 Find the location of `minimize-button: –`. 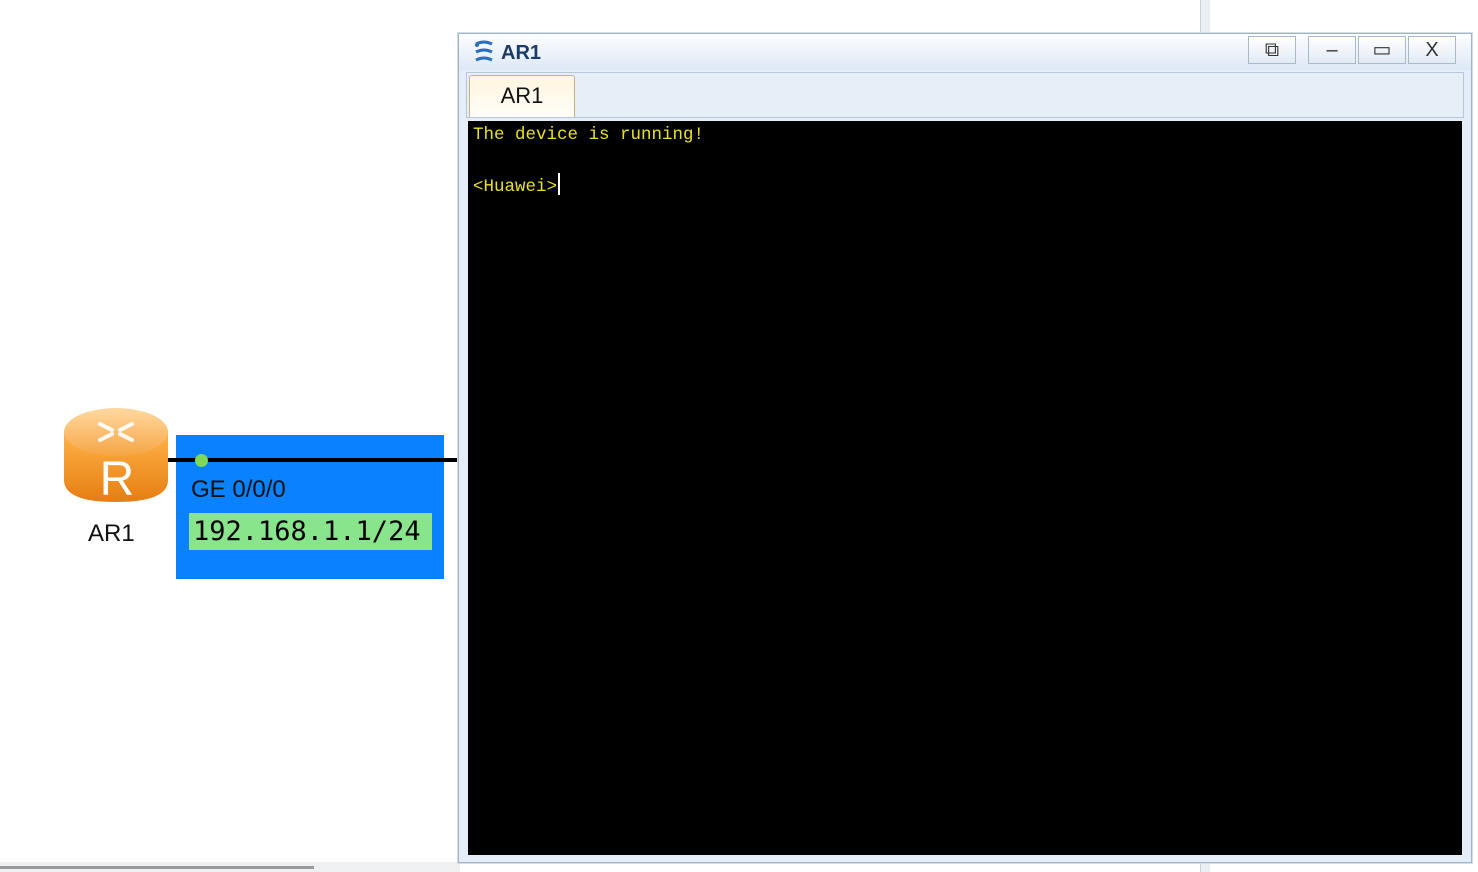

minimize-button: – is located at coordinates (1332, 50).